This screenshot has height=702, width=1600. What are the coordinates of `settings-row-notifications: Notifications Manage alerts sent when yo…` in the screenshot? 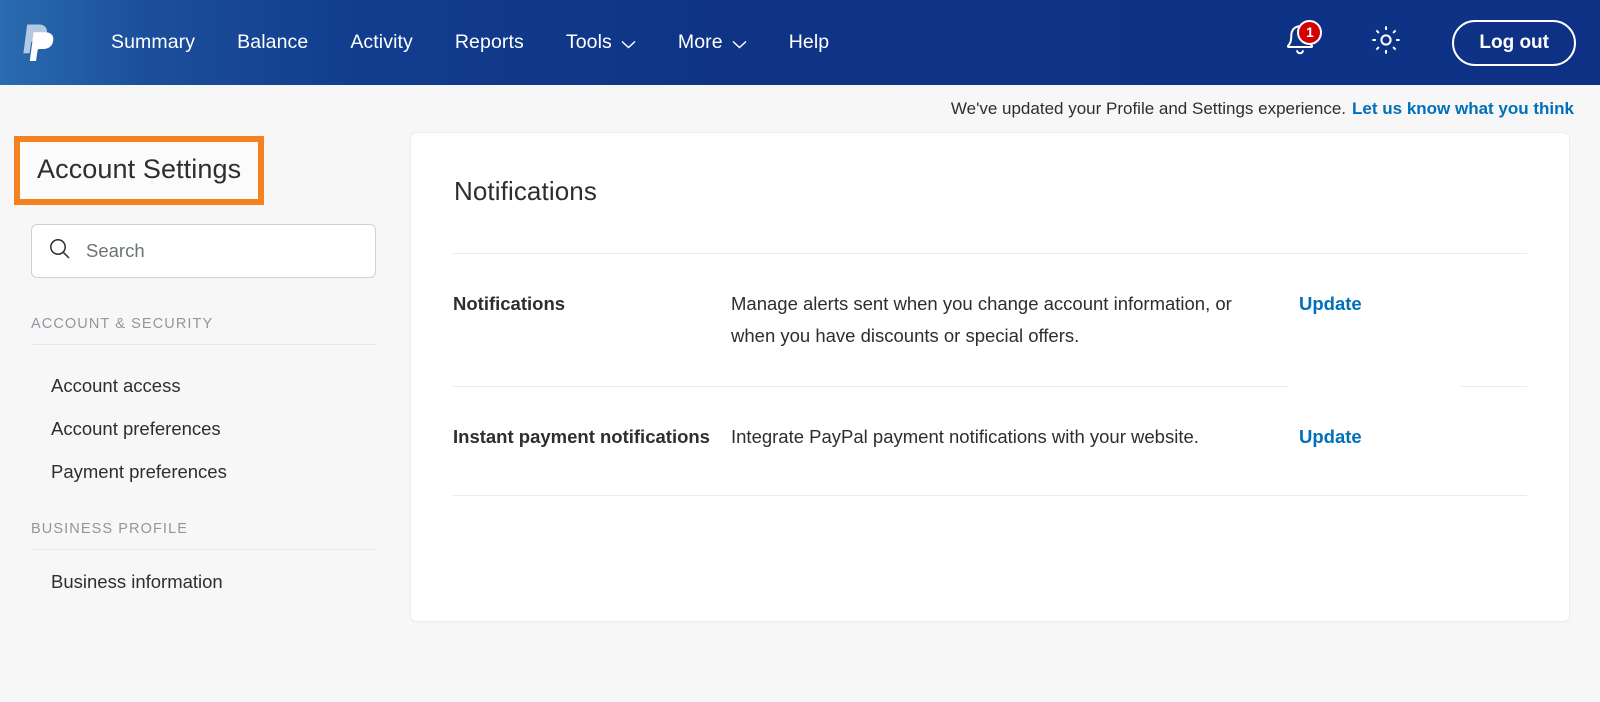 It's located at (990, 303).